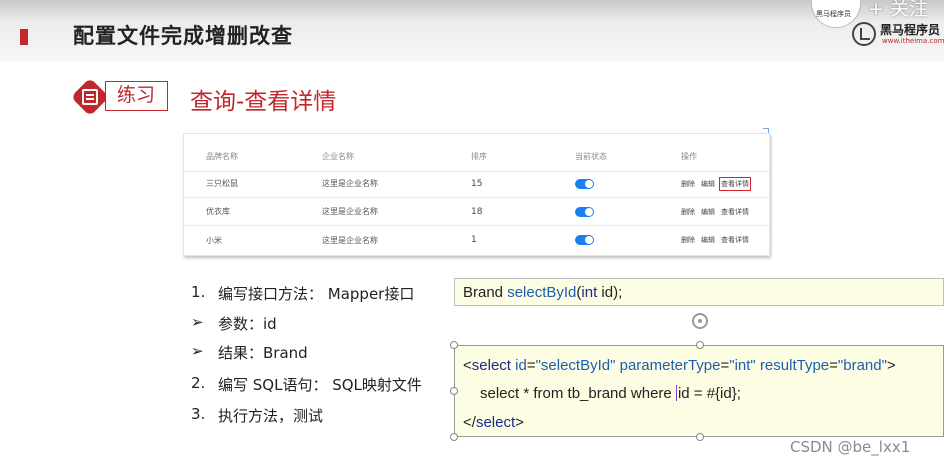  I want to click on code-type: Brand, so click(483, 292).